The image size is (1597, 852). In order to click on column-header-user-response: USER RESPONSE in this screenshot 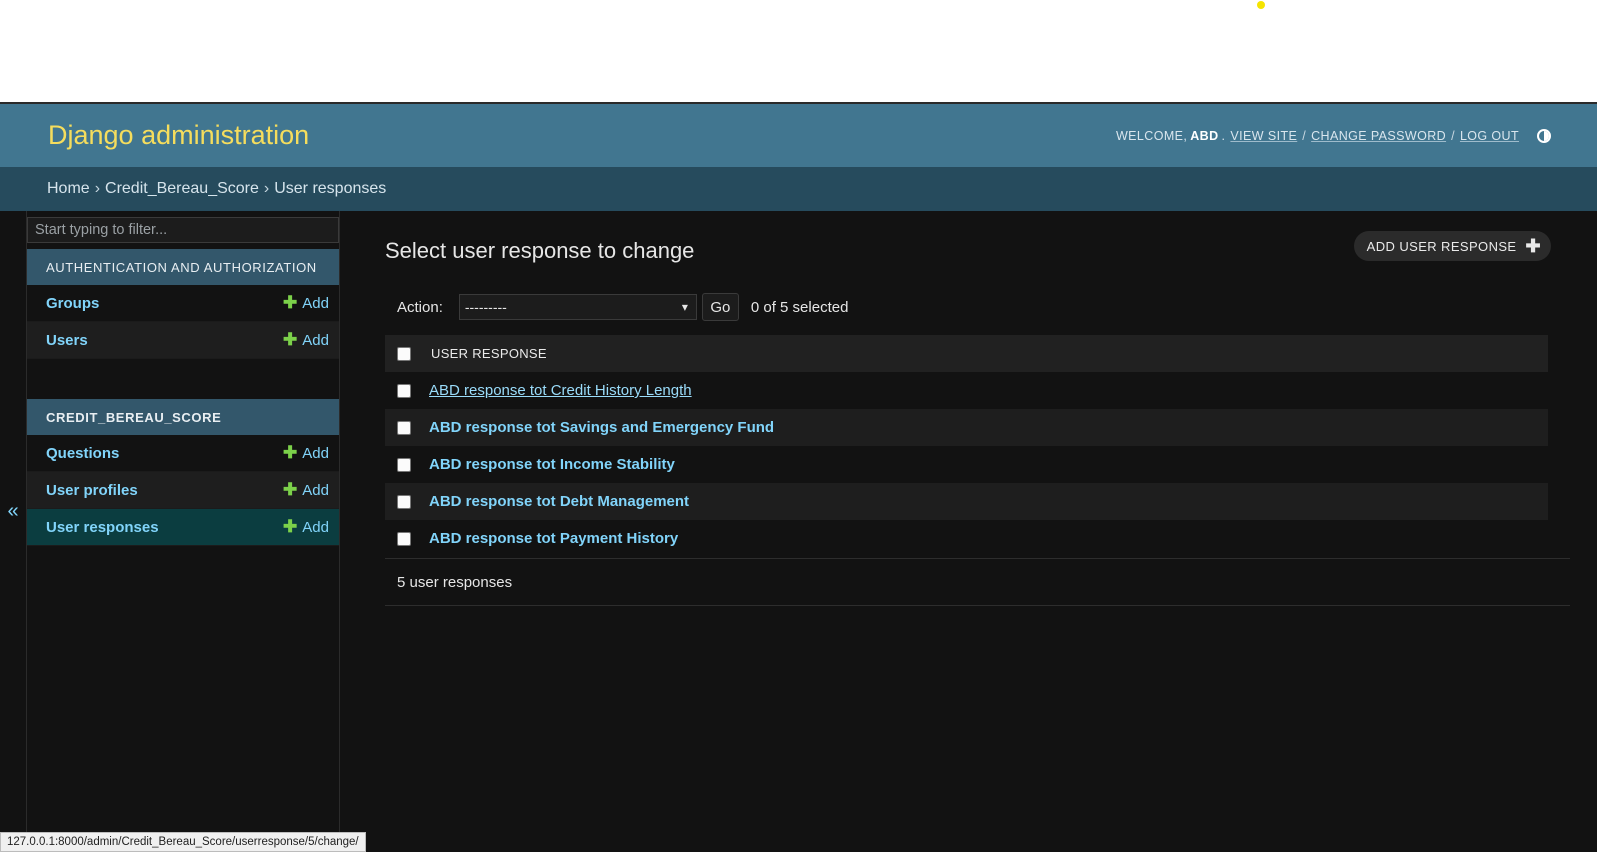, I will do `click(489, 353)`.